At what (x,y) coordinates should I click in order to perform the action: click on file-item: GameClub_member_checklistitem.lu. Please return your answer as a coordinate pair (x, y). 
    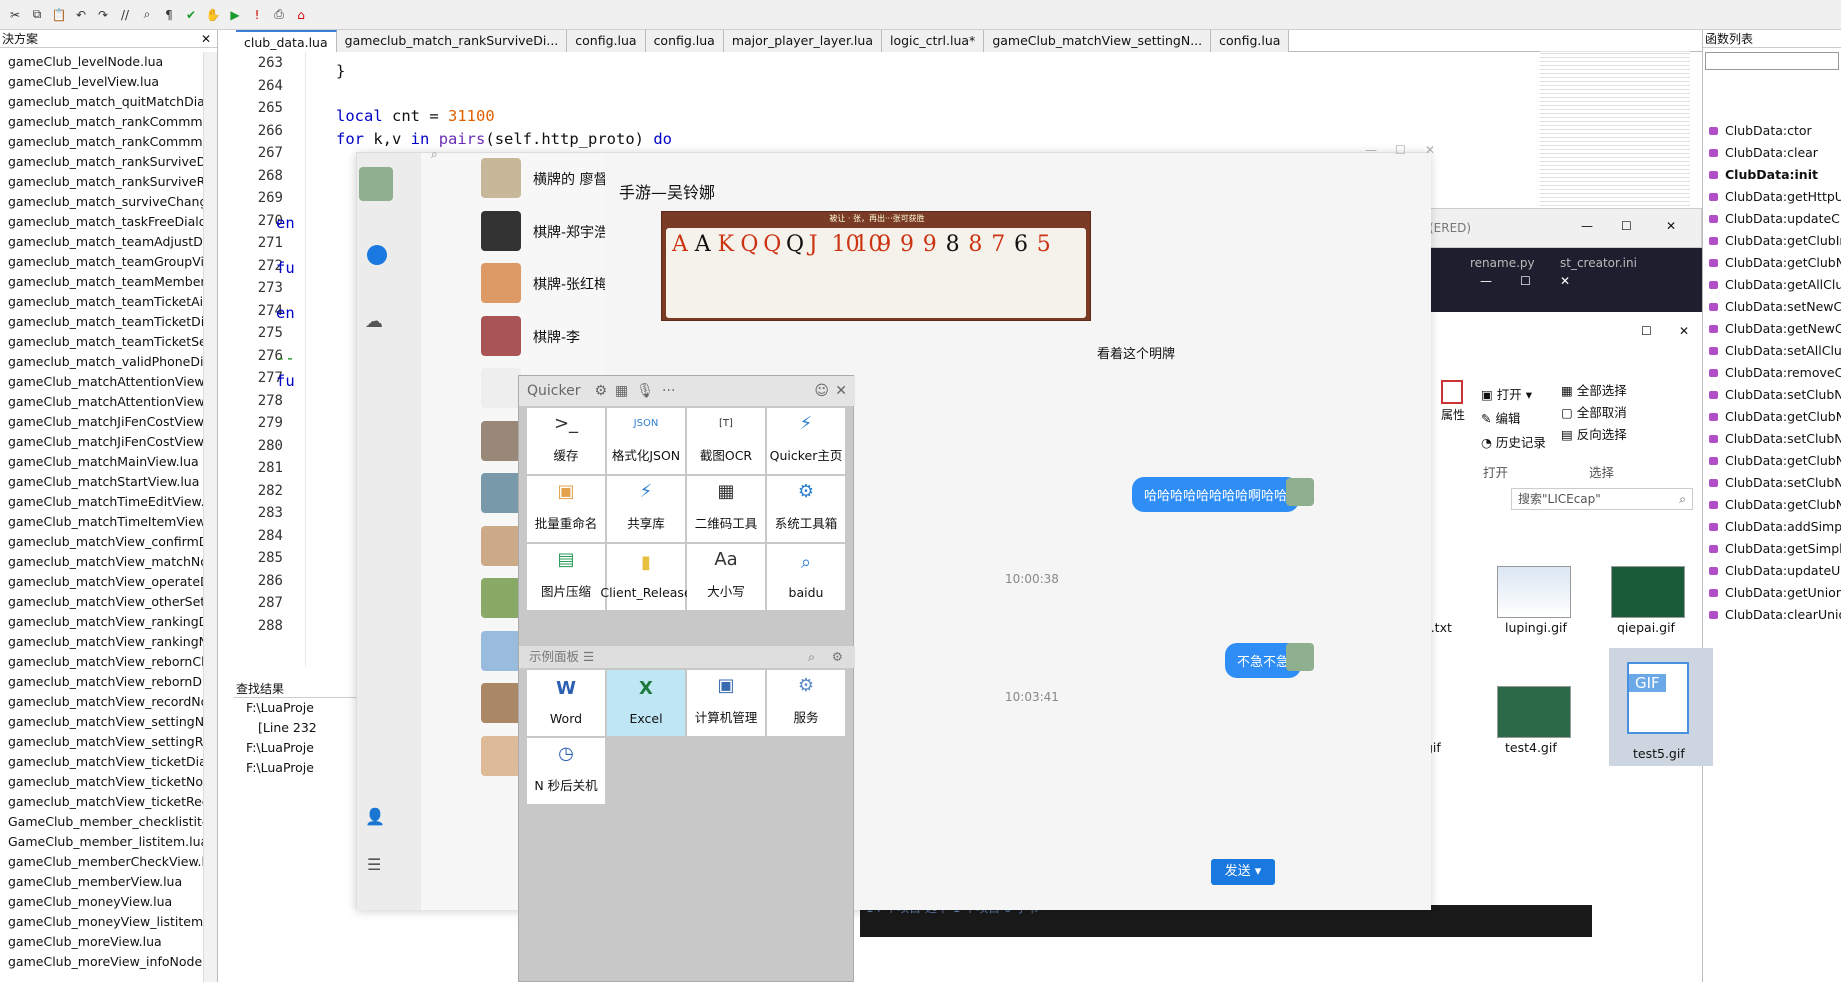
    Looking at the image, I should click on (107, 822).